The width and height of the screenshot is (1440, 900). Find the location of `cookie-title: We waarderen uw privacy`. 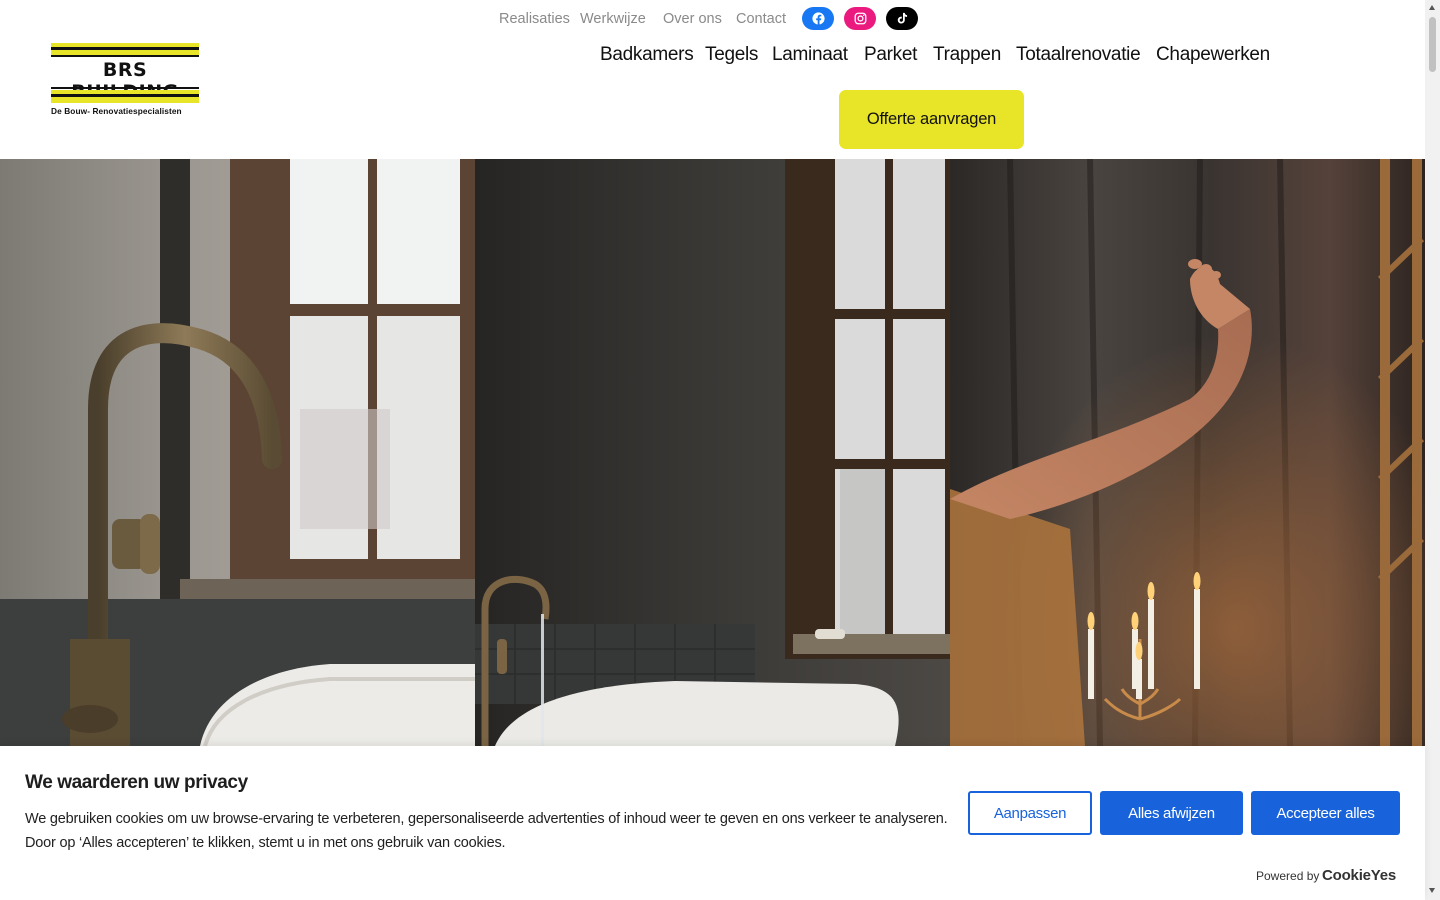

cookie-title: We waarderen uw privacy is located at coordinates (136, 782).